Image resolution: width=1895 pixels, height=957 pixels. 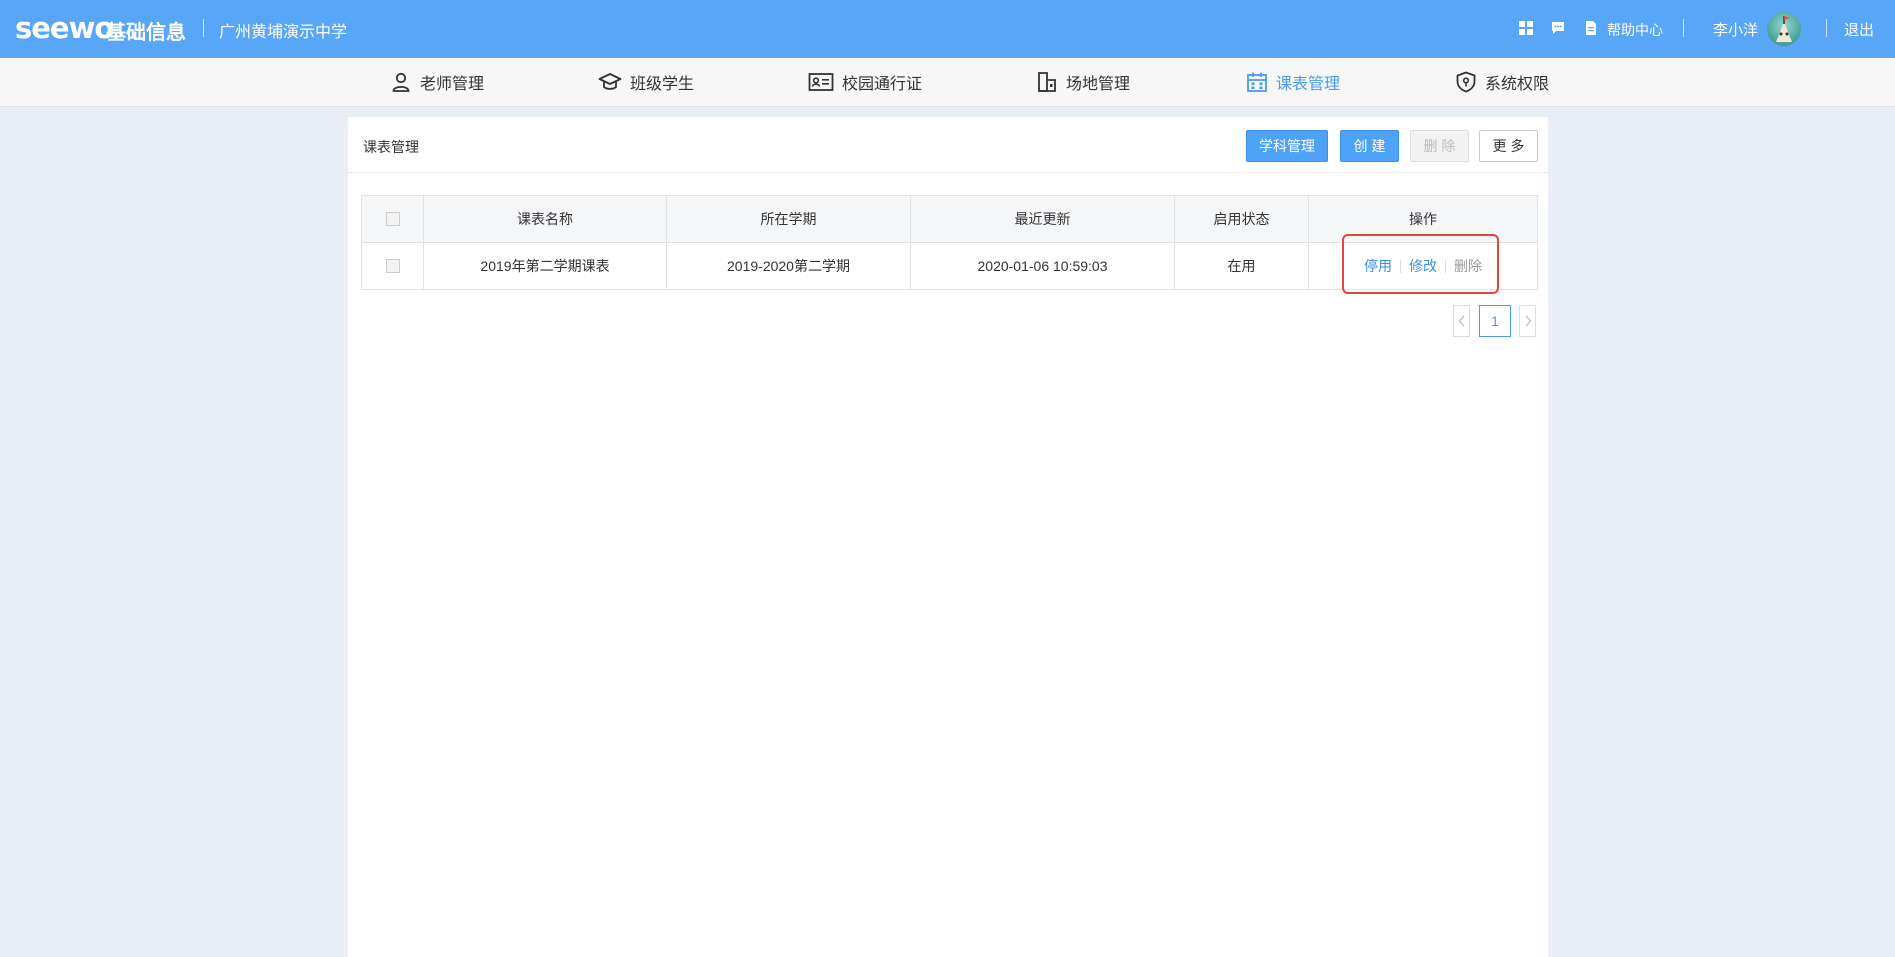 What do you see at coordinates (1043, 266) in the screenshot?
I see `last-updated: 2020-01-06 10:59:03` at bounding box center [1043, 266].